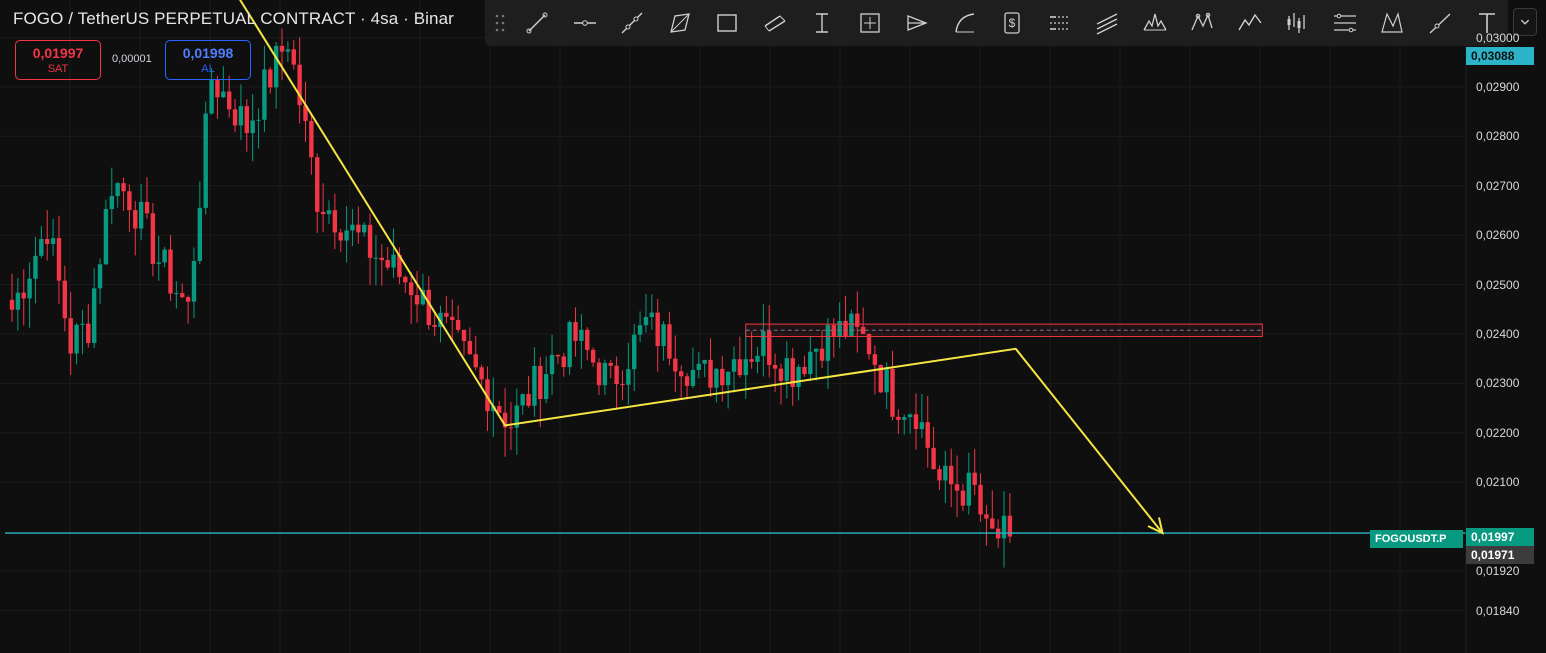 The height and width of the screenshot is (653, 1546). I want to click on curve-icon, so click(964, 23).